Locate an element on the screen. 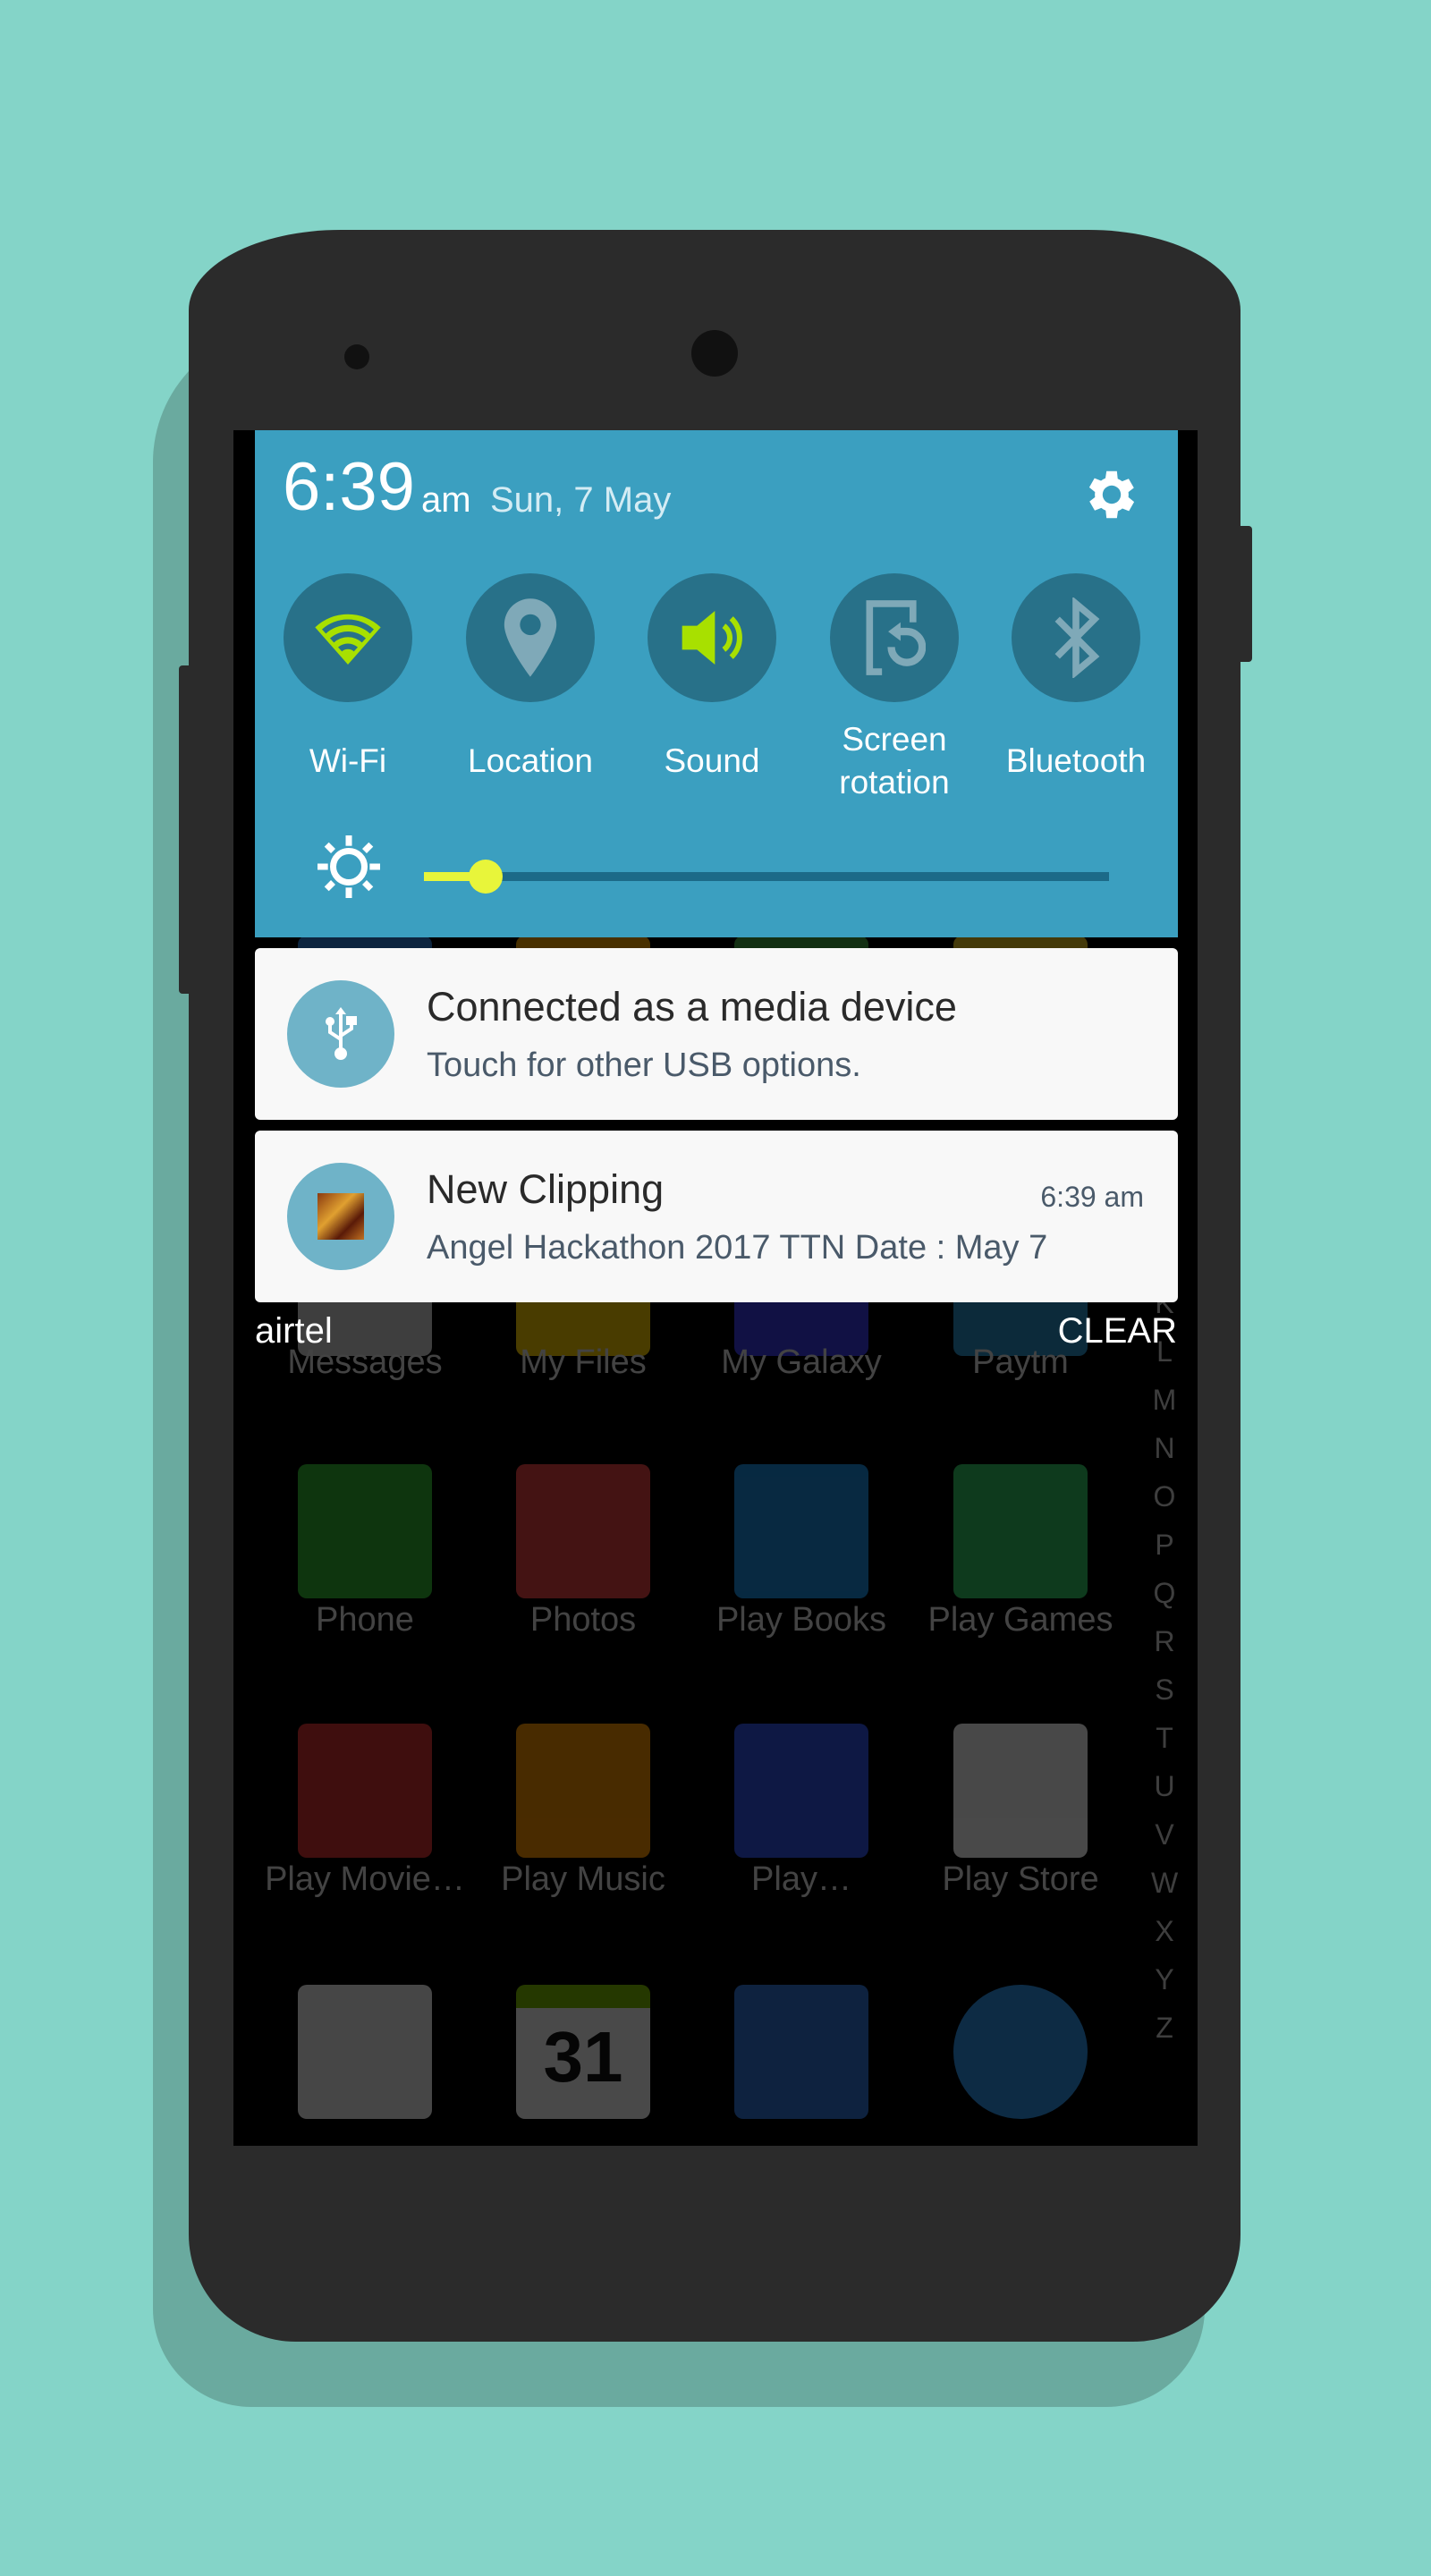  notification-text: Angel Hackathon 2017 TTN Date : May 7 is located at coordinates (738, 1248).